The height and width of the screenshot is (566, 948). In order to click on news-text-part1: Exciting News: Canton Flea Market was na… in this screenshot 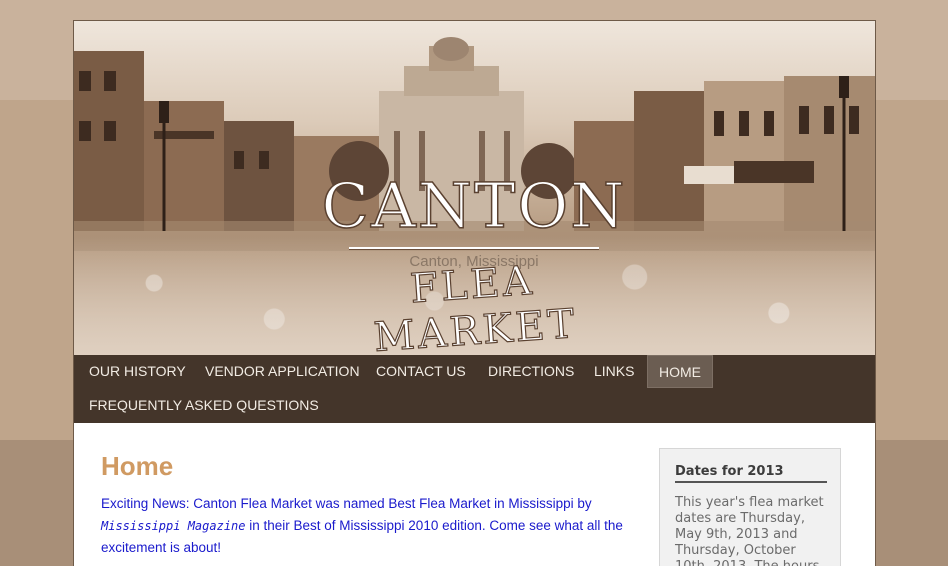, I will do `click(346, 503)`.